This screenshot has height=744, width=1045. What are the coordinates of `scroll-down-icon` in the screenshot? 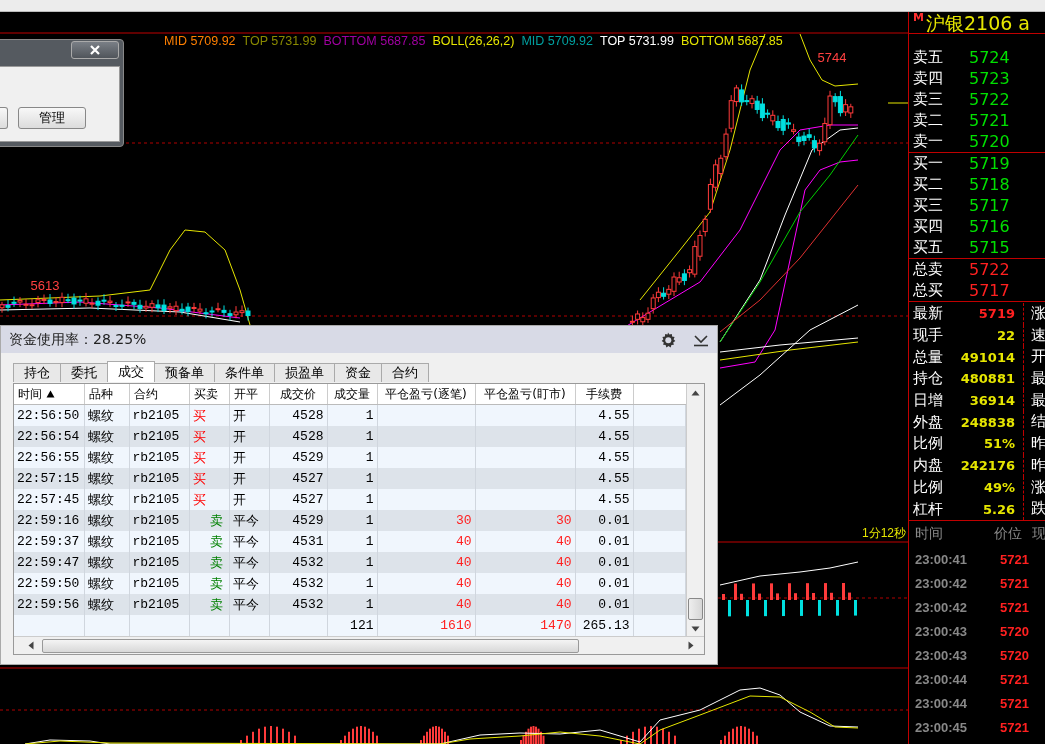 It's located at (695, 629).